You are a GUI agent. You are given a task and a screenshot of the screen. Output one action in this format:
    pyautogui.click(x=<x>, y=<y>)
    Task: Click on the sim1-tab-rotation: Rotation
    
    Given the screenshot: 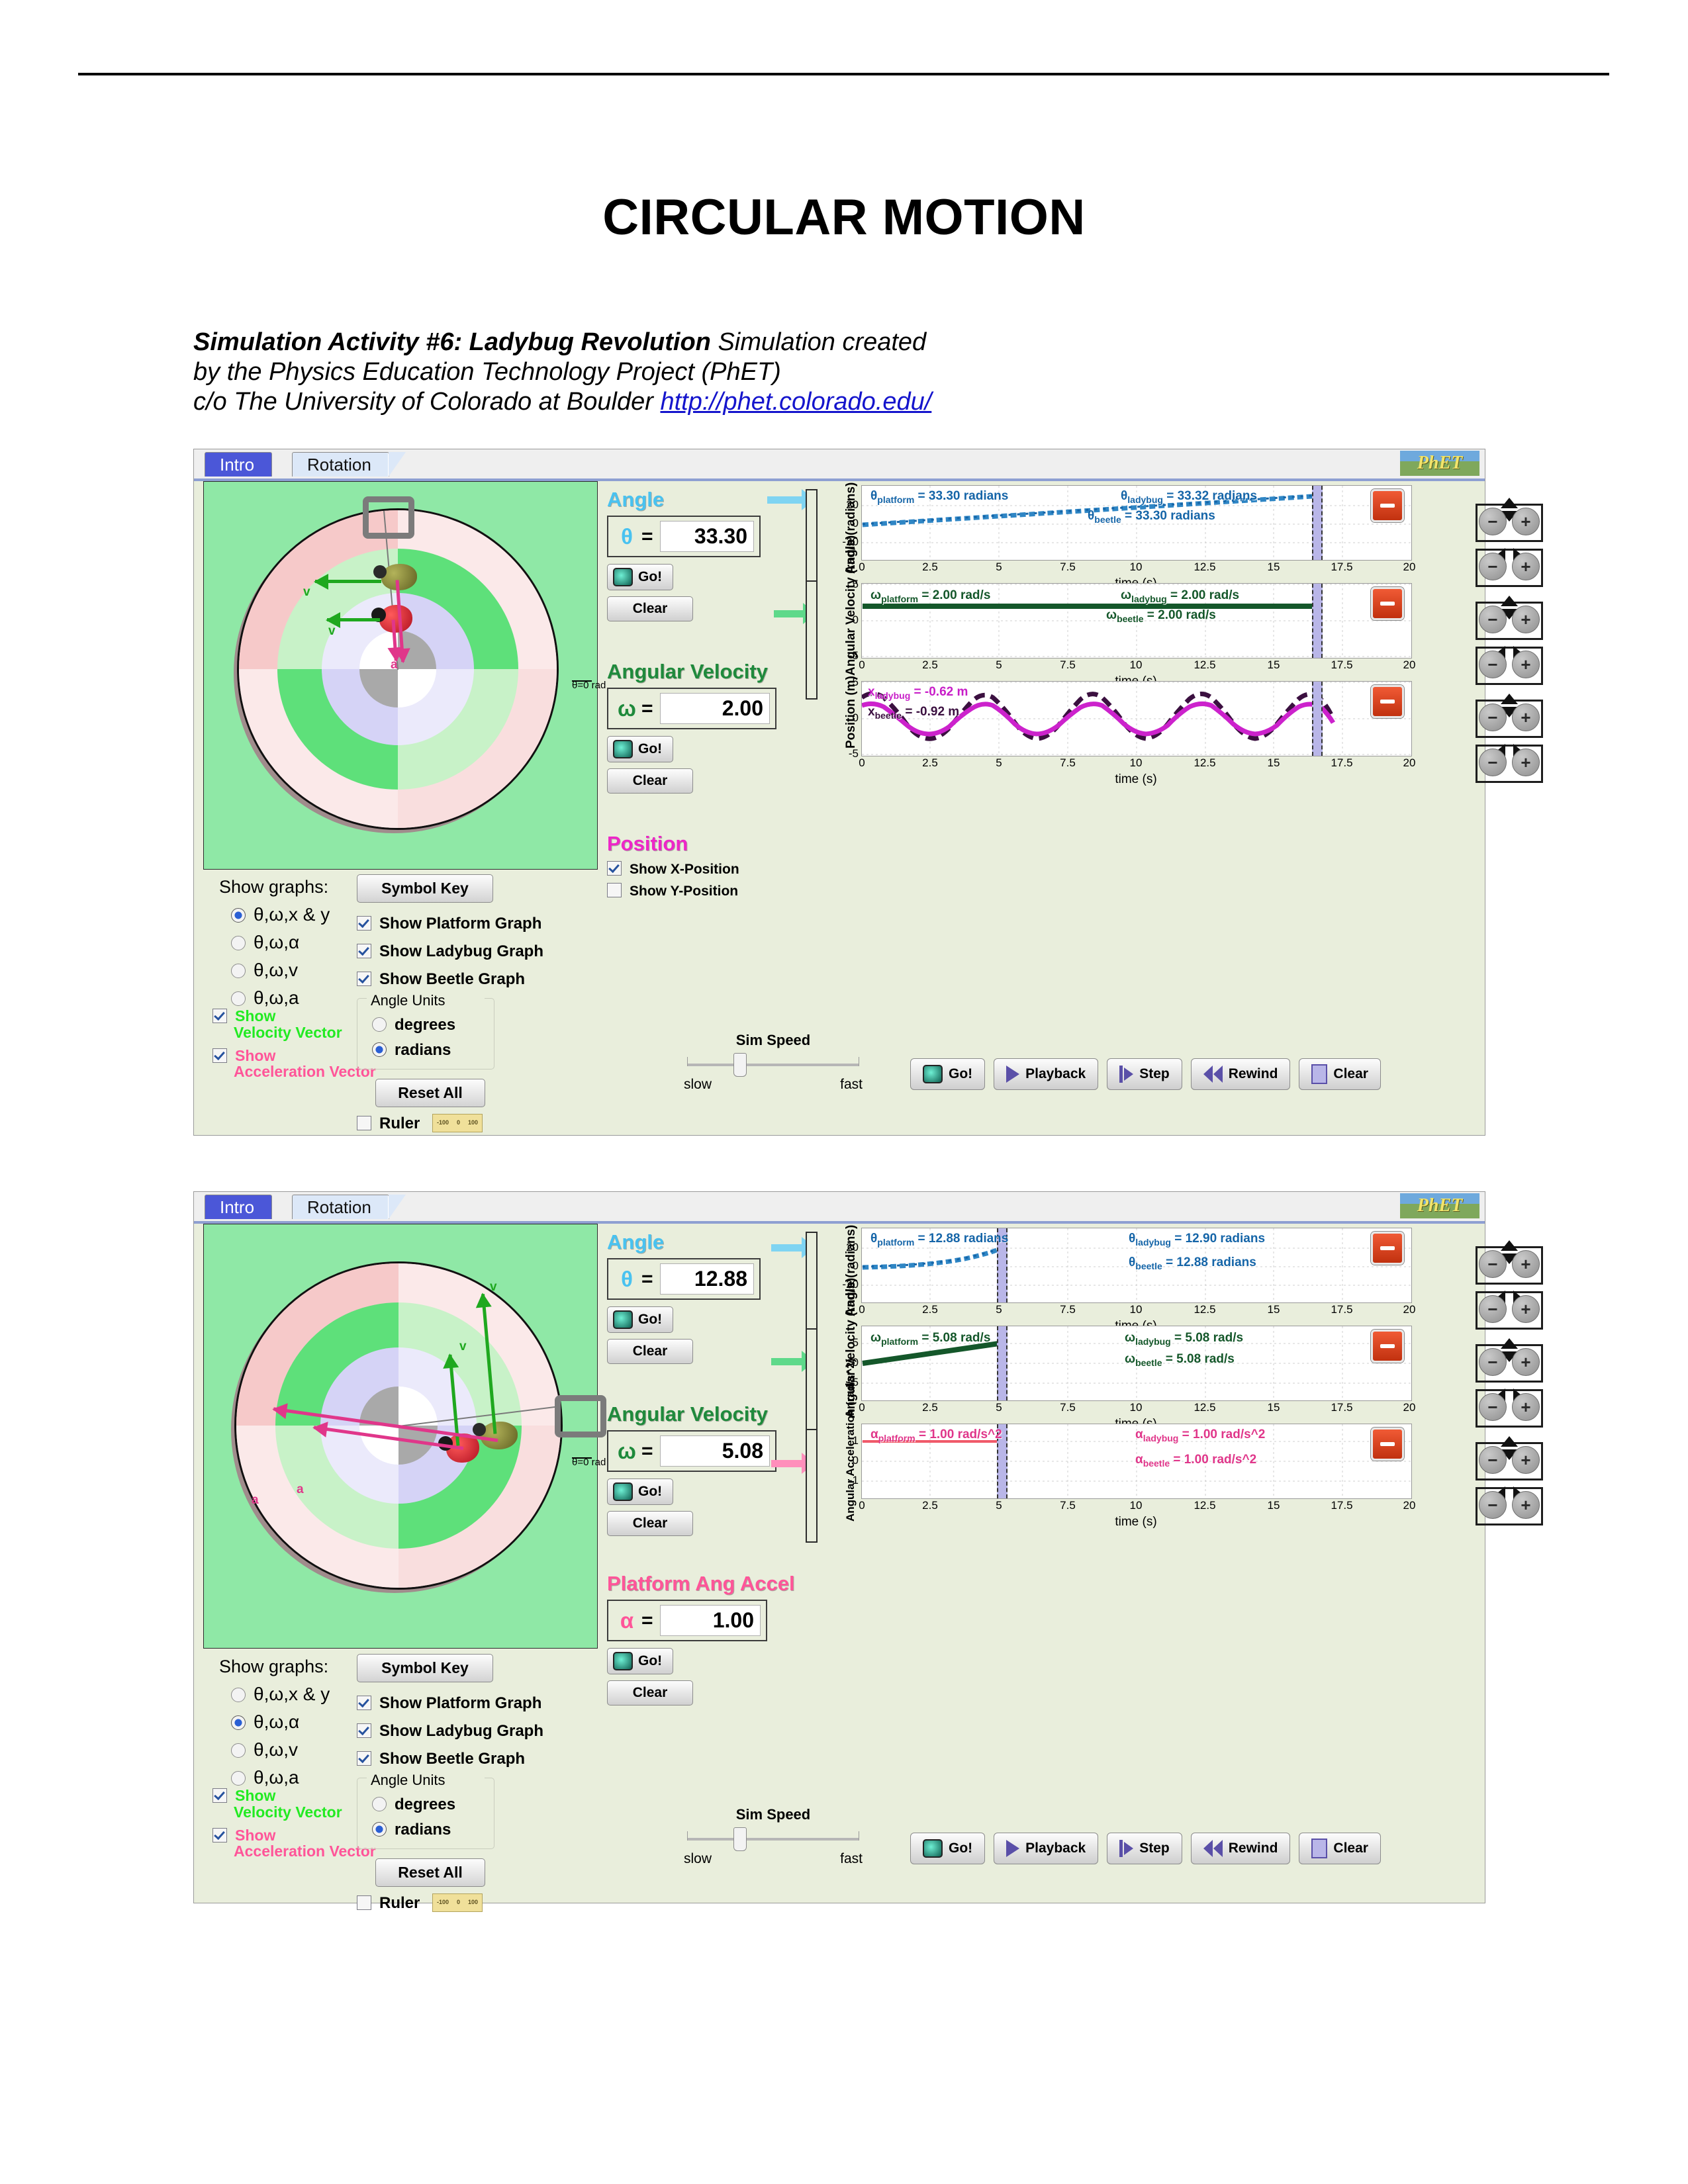 What is the action you would take?
    pyautogui.click(x=349, y=464)
    